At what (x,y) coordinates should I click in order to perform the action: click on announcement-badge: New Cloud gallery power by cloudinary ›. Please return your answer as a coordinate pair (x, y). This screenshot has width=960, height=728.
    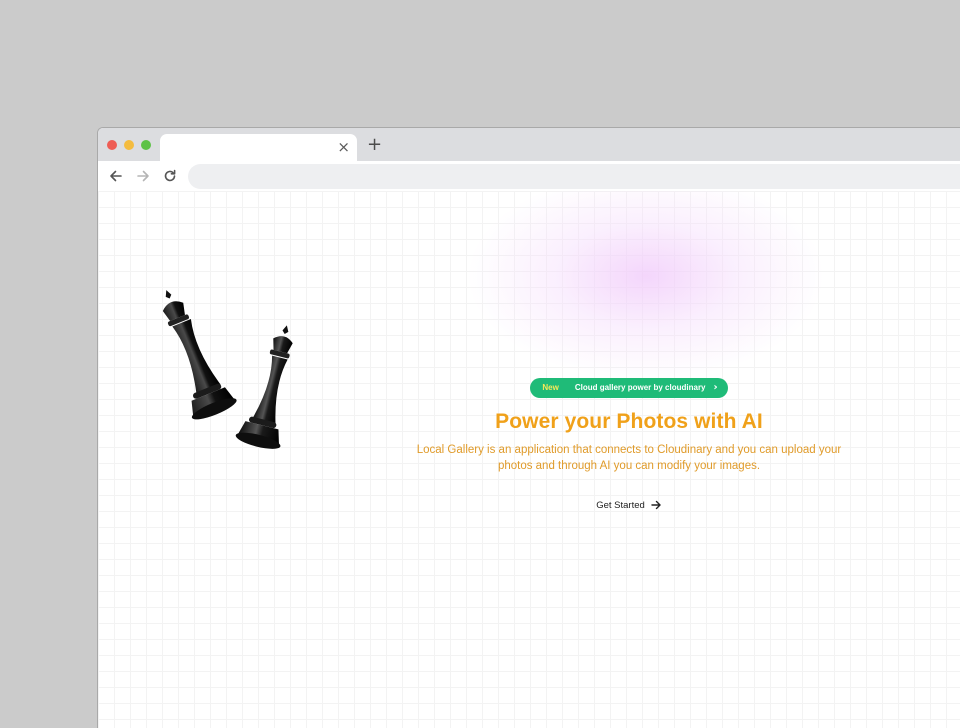
    Looking at the image, I should click on (629, 387).